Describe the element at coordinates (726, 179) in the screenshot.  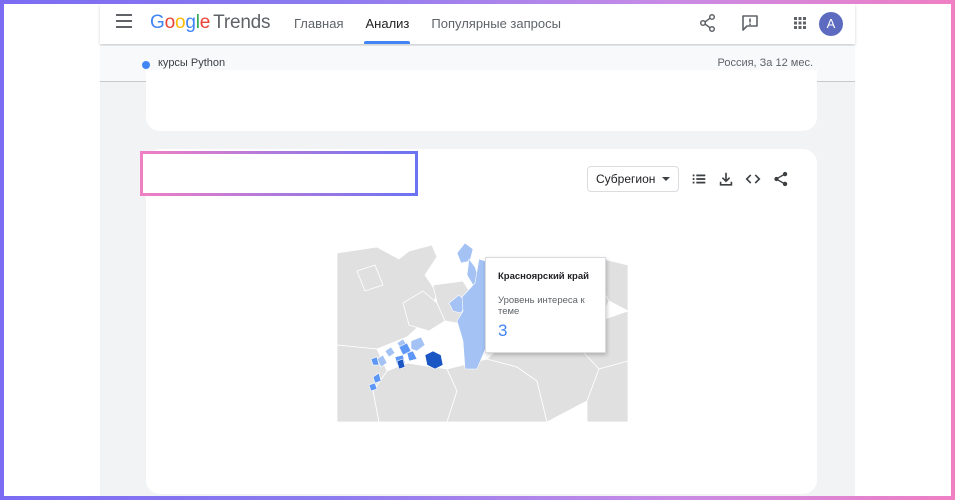
I see `download-icon` at that location.